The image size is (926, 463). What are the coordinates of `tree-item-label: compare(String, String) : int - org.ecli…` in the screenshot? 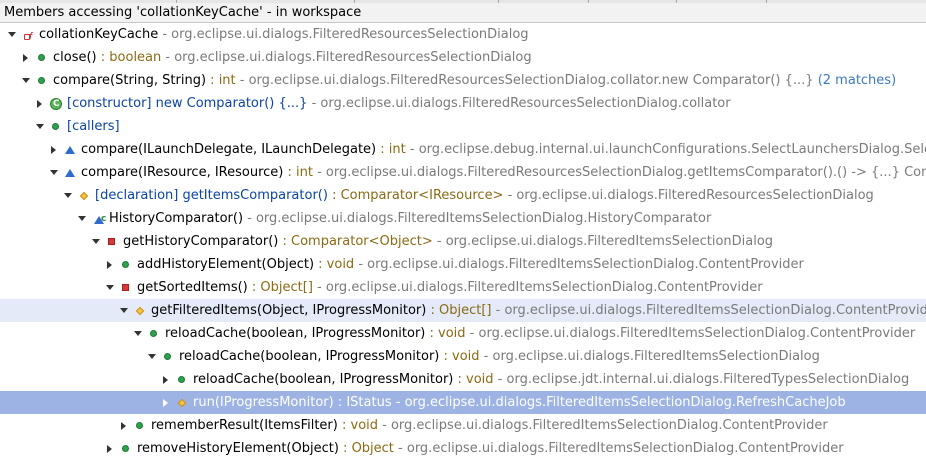 It's located at (475, 80).